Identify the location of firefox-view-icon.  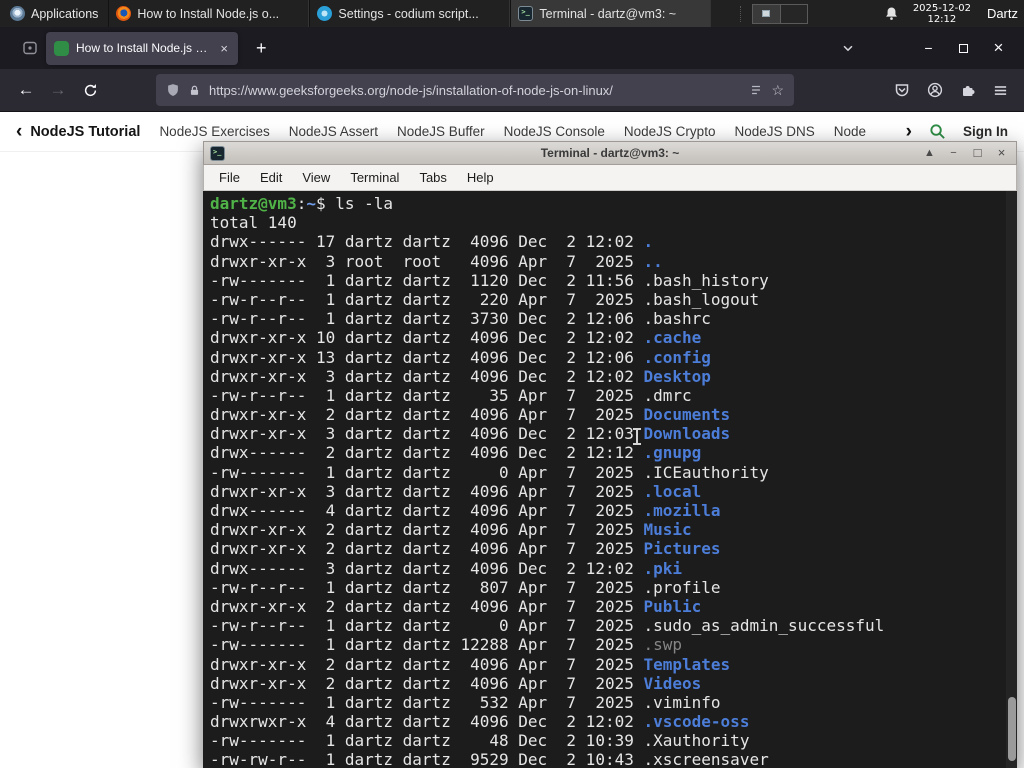
(30, 48).